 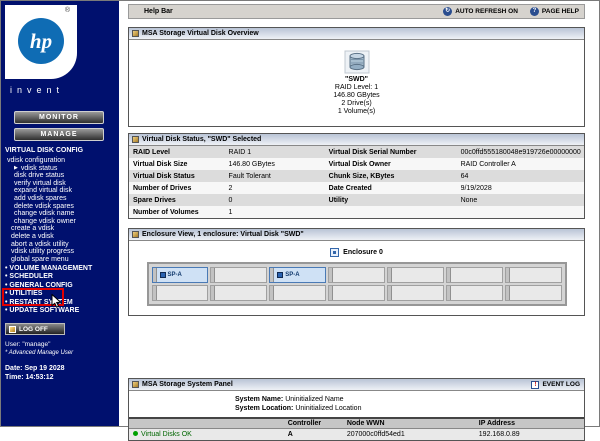 What do you see at coordinates (14, 368) in the screenshot?
I see `date-label: Date:` at bounding box center [14, 368].